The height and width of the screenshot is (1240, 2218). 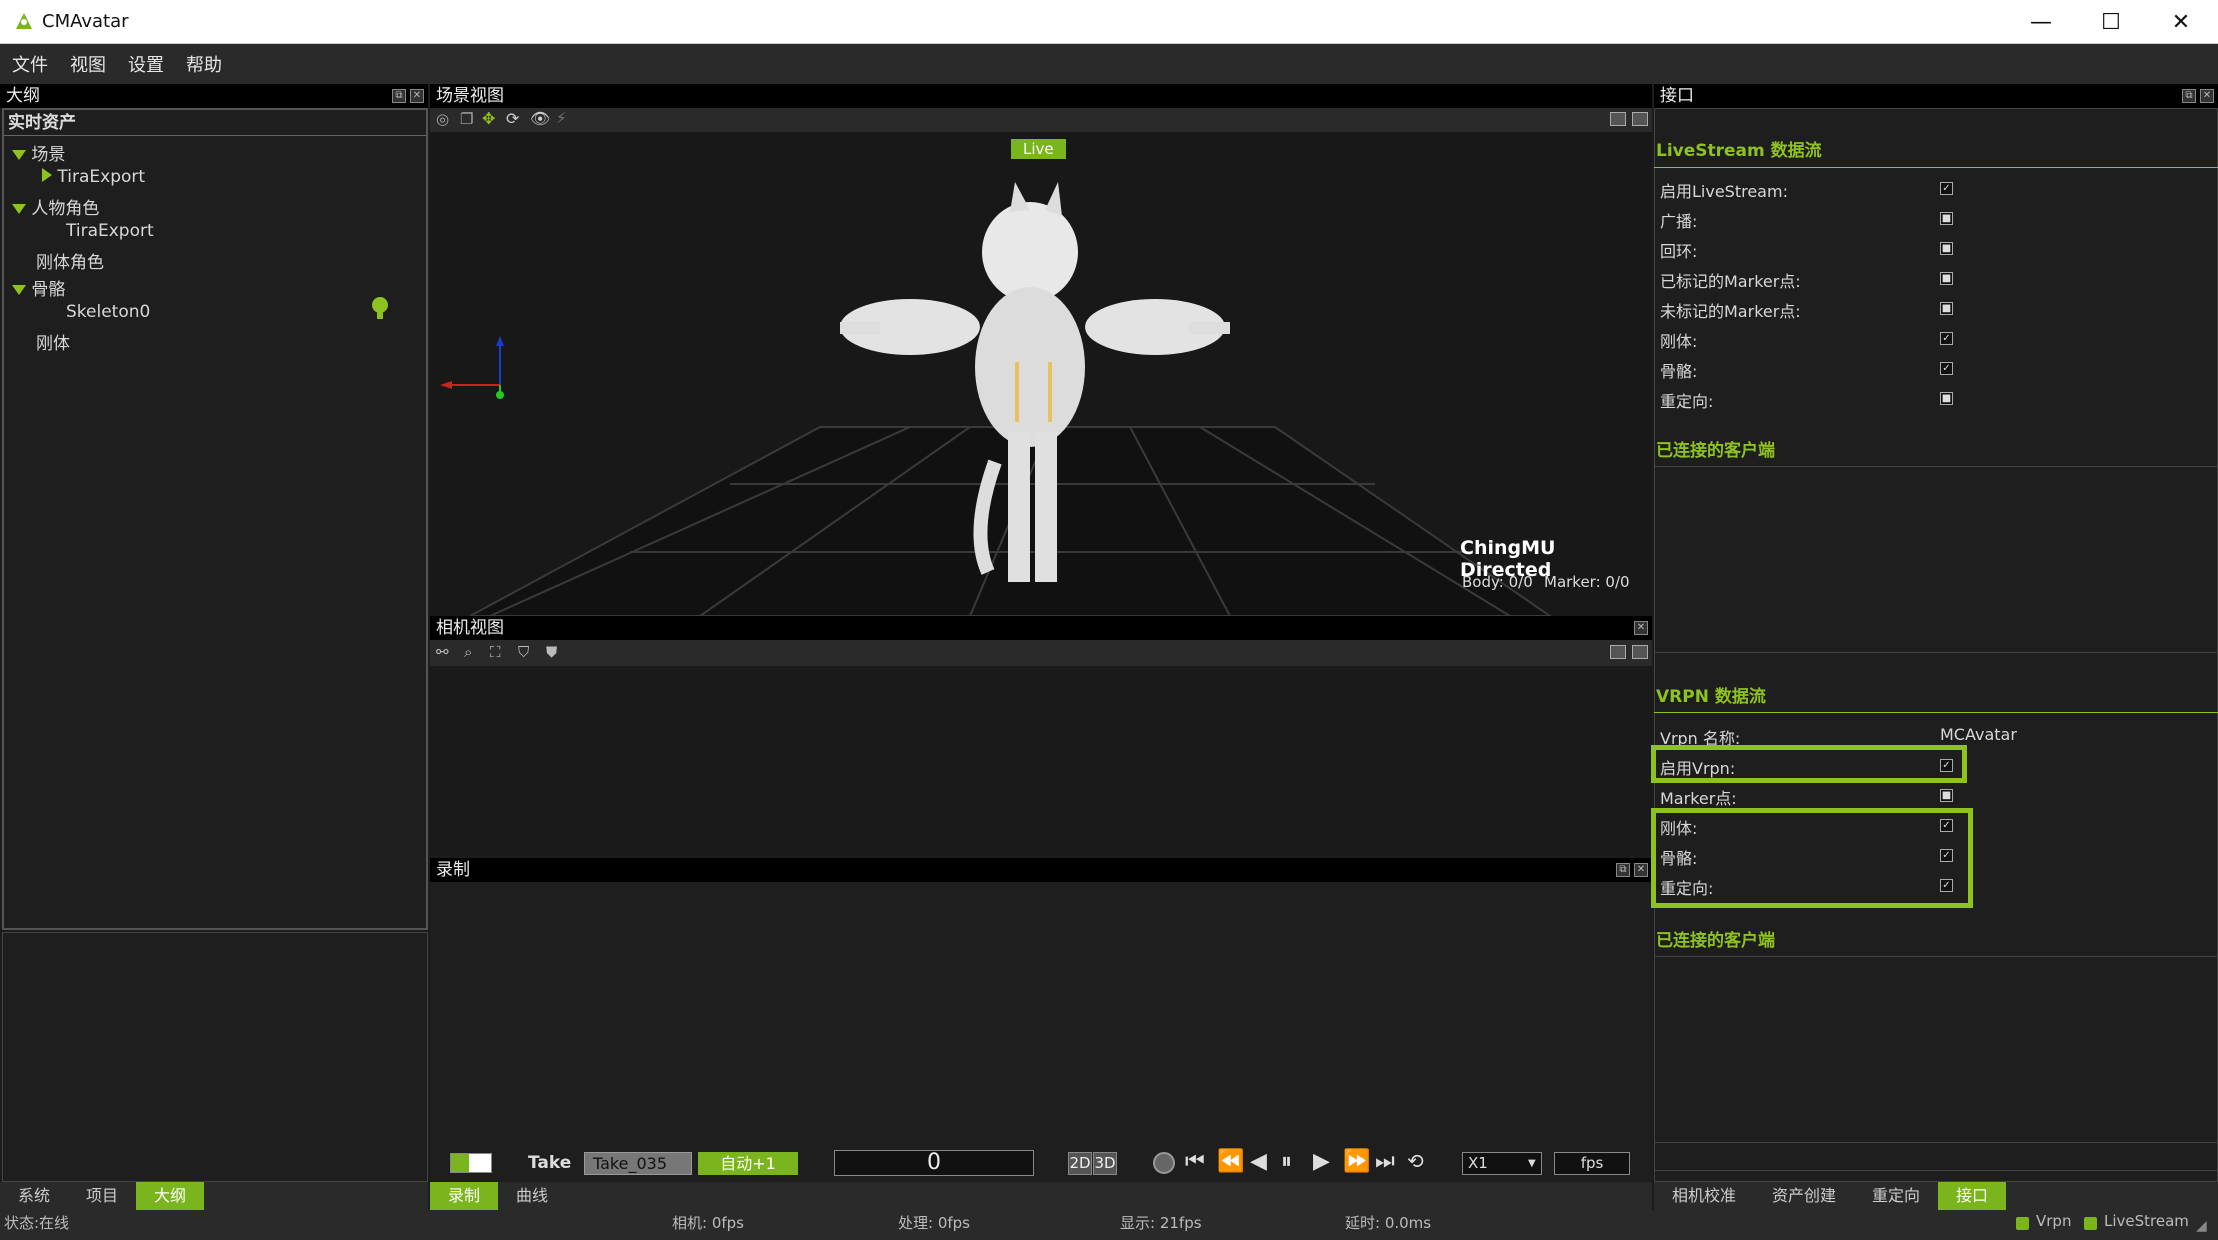 What do you see at coordinates (470, 628) in the screenshot?
I see `camera-title: 相机视图` at bounding box center [470, 628].